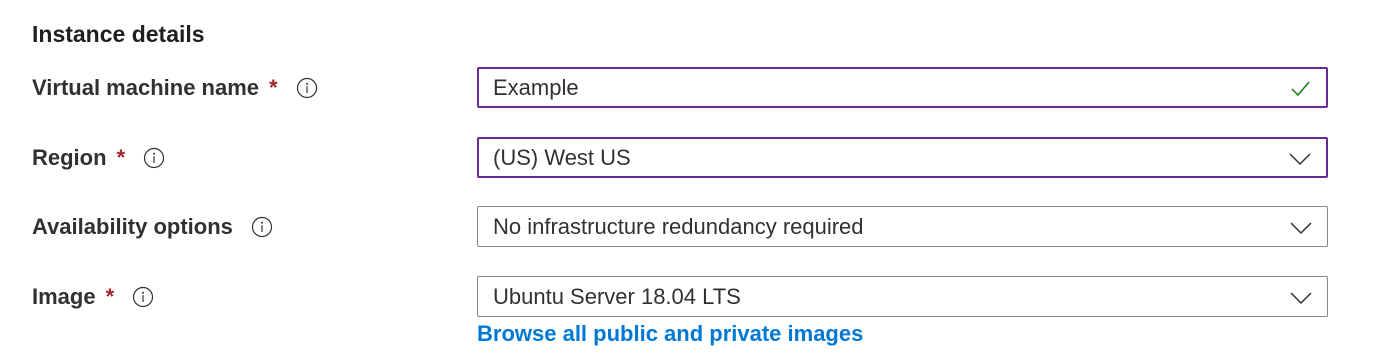 This screenshot has height=362, width=1400. I want to click on checkmark-icon, so click(1300, 88).